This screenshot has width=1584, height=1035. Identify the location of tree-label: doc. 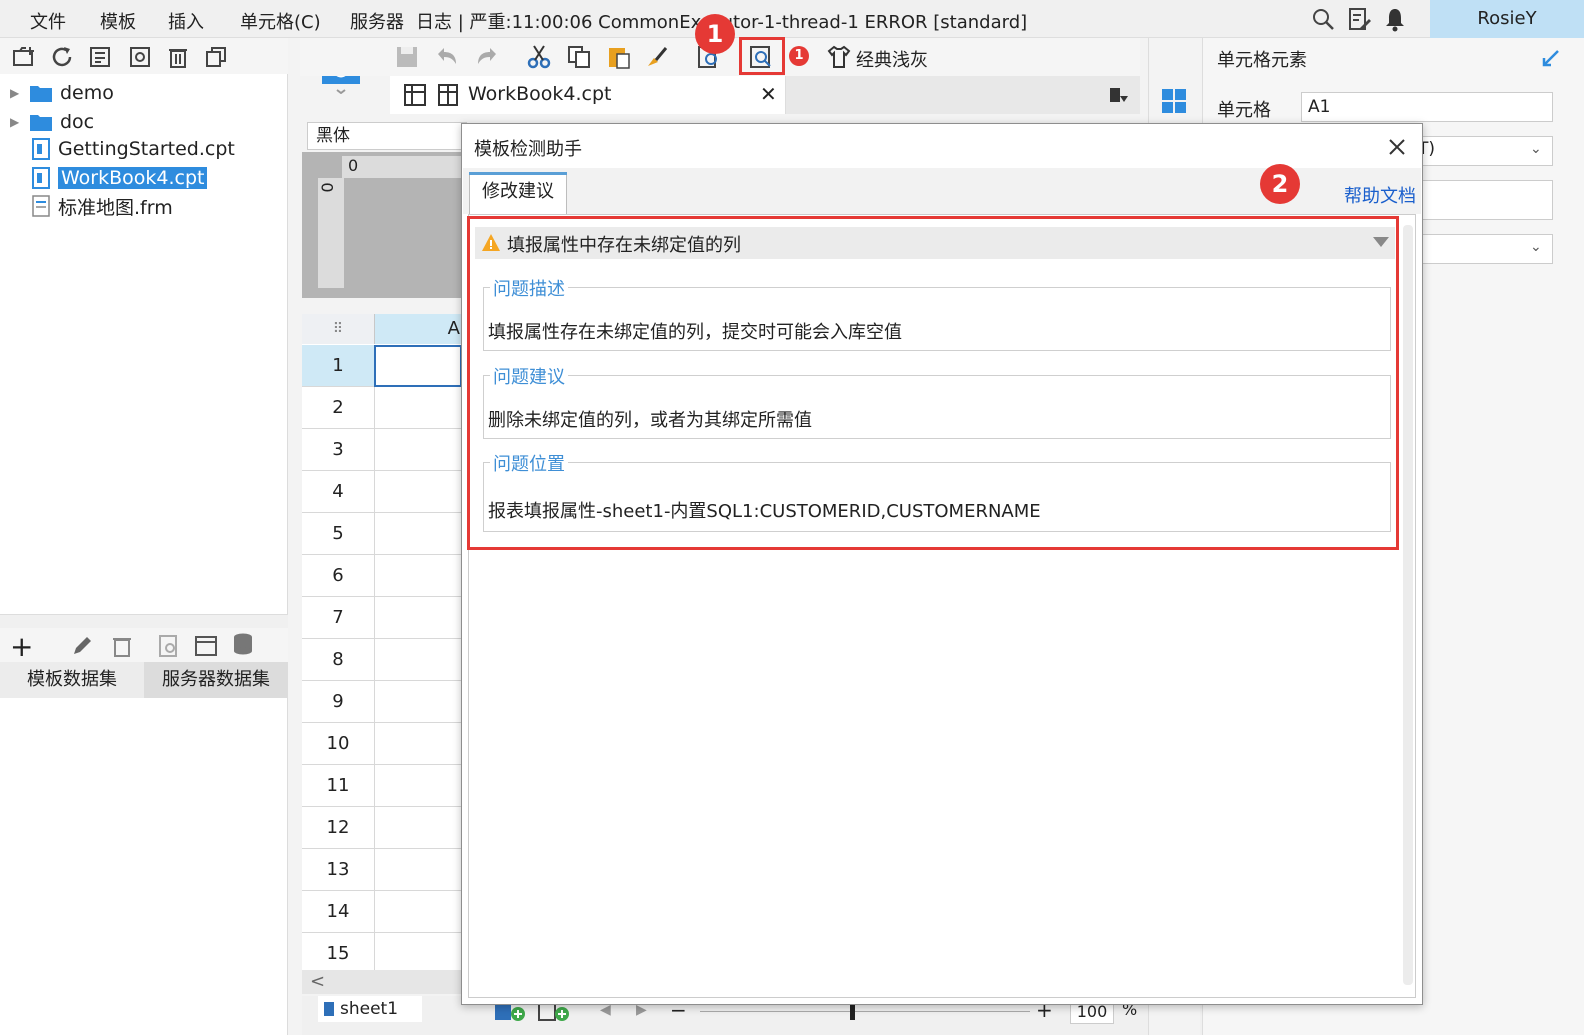
(77, 122).